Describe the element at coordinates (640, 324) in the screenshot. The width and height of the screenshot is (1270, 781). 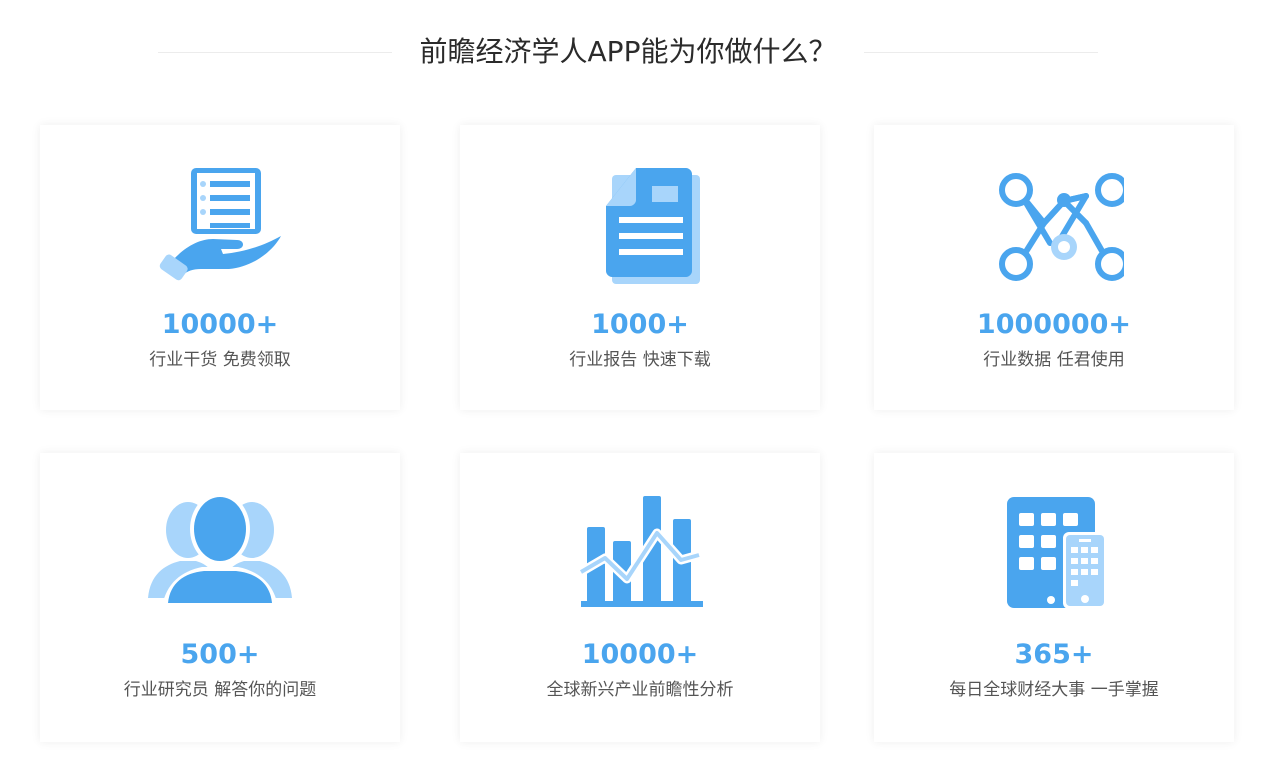
I see `feature-value: 1000+` at that location.